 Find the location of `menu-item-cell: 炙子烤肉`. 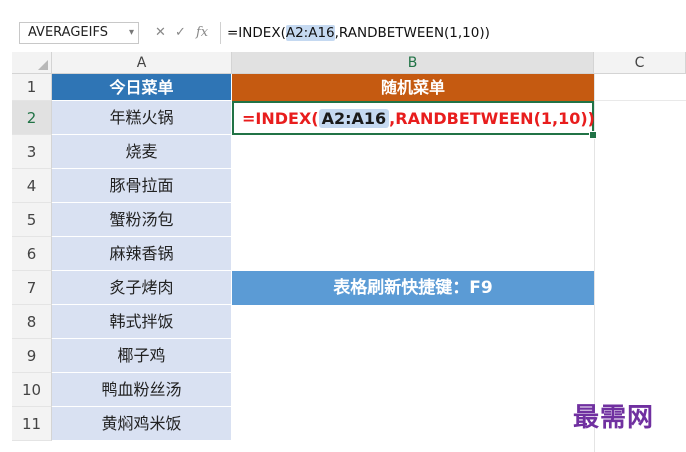

menu-item-cell: 炙子烤肉 is located at coordinates (142, 288).